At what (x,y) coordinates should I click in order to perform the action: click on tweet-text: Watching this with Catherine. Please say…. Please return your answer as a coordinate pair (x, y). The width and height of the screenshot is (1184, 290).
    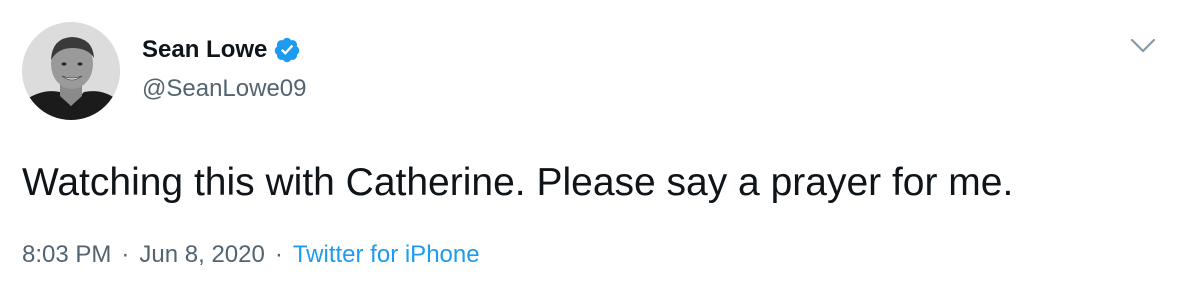
    Looking at the image, I should click on (518, 182).